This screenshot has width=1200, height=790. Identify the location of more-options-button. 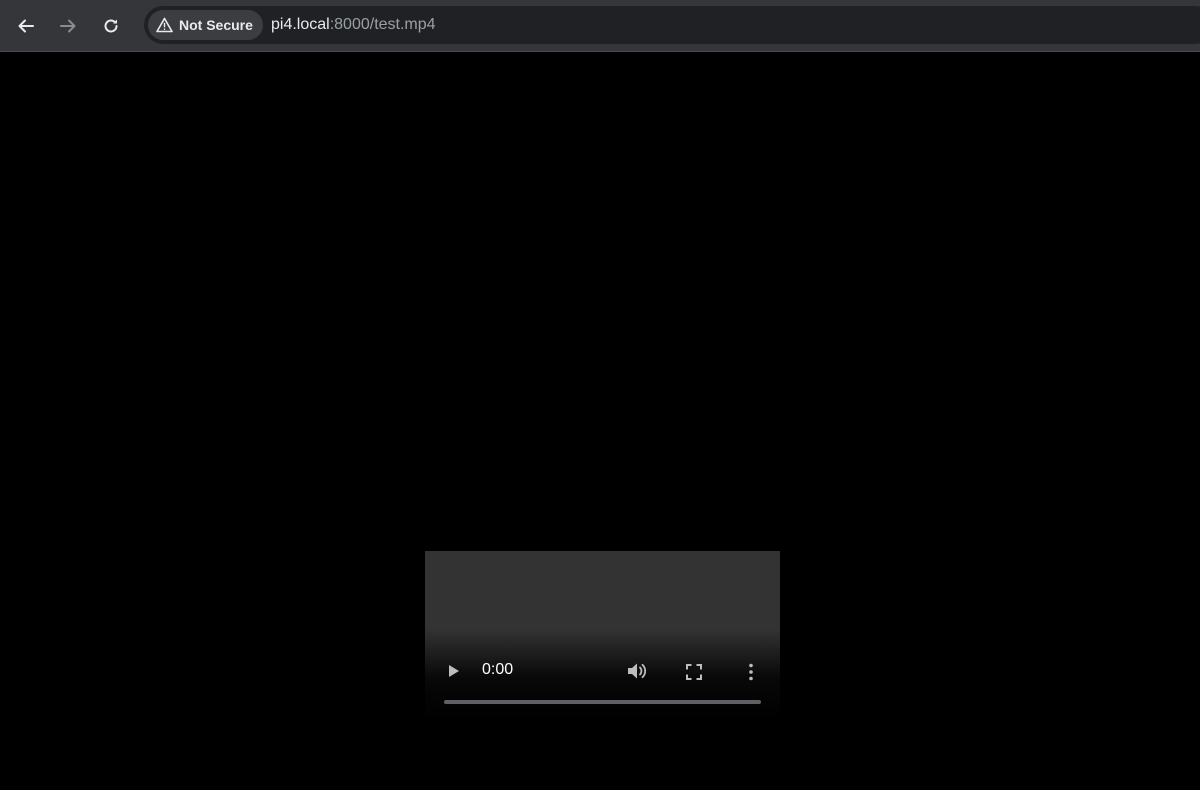
(751, 672).